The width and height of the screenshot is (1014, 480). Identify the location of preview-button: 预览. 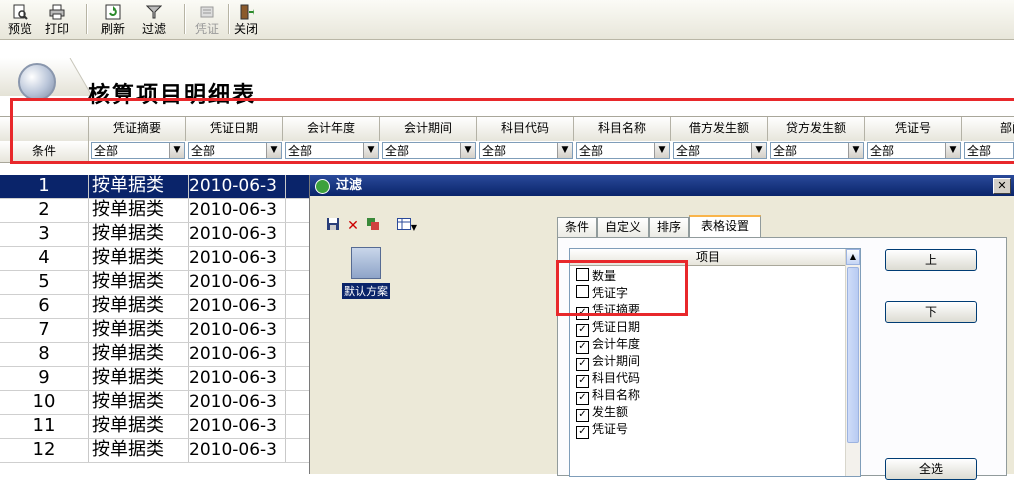
(20, 19).